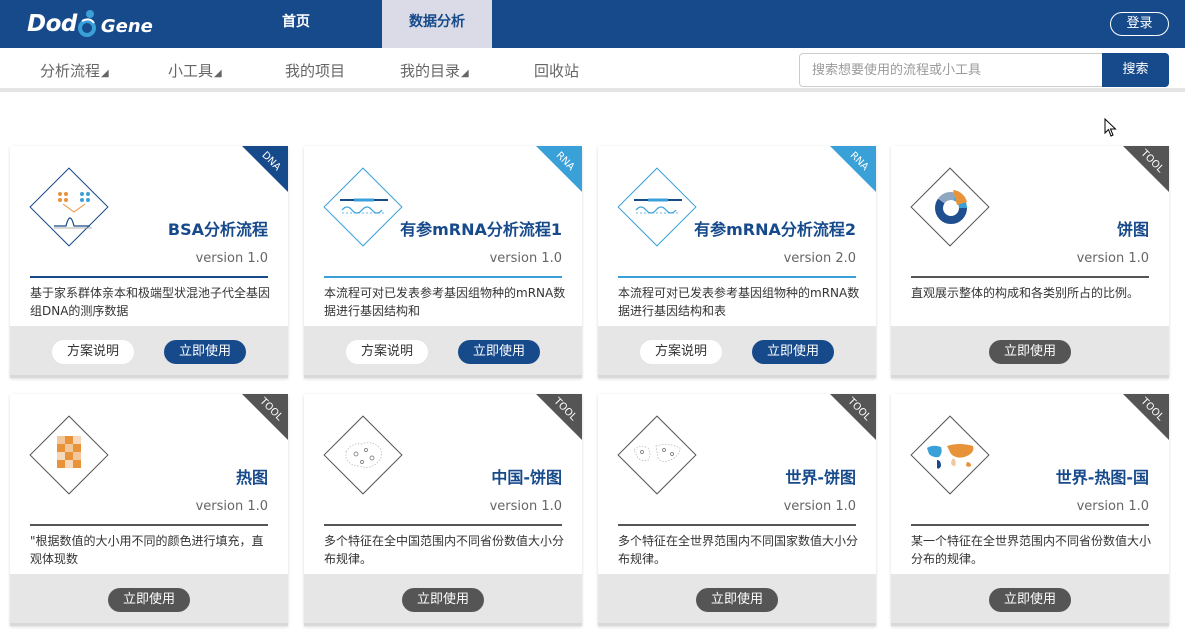  I want to click on mouse-cursor-icon, so click(1110, 127).